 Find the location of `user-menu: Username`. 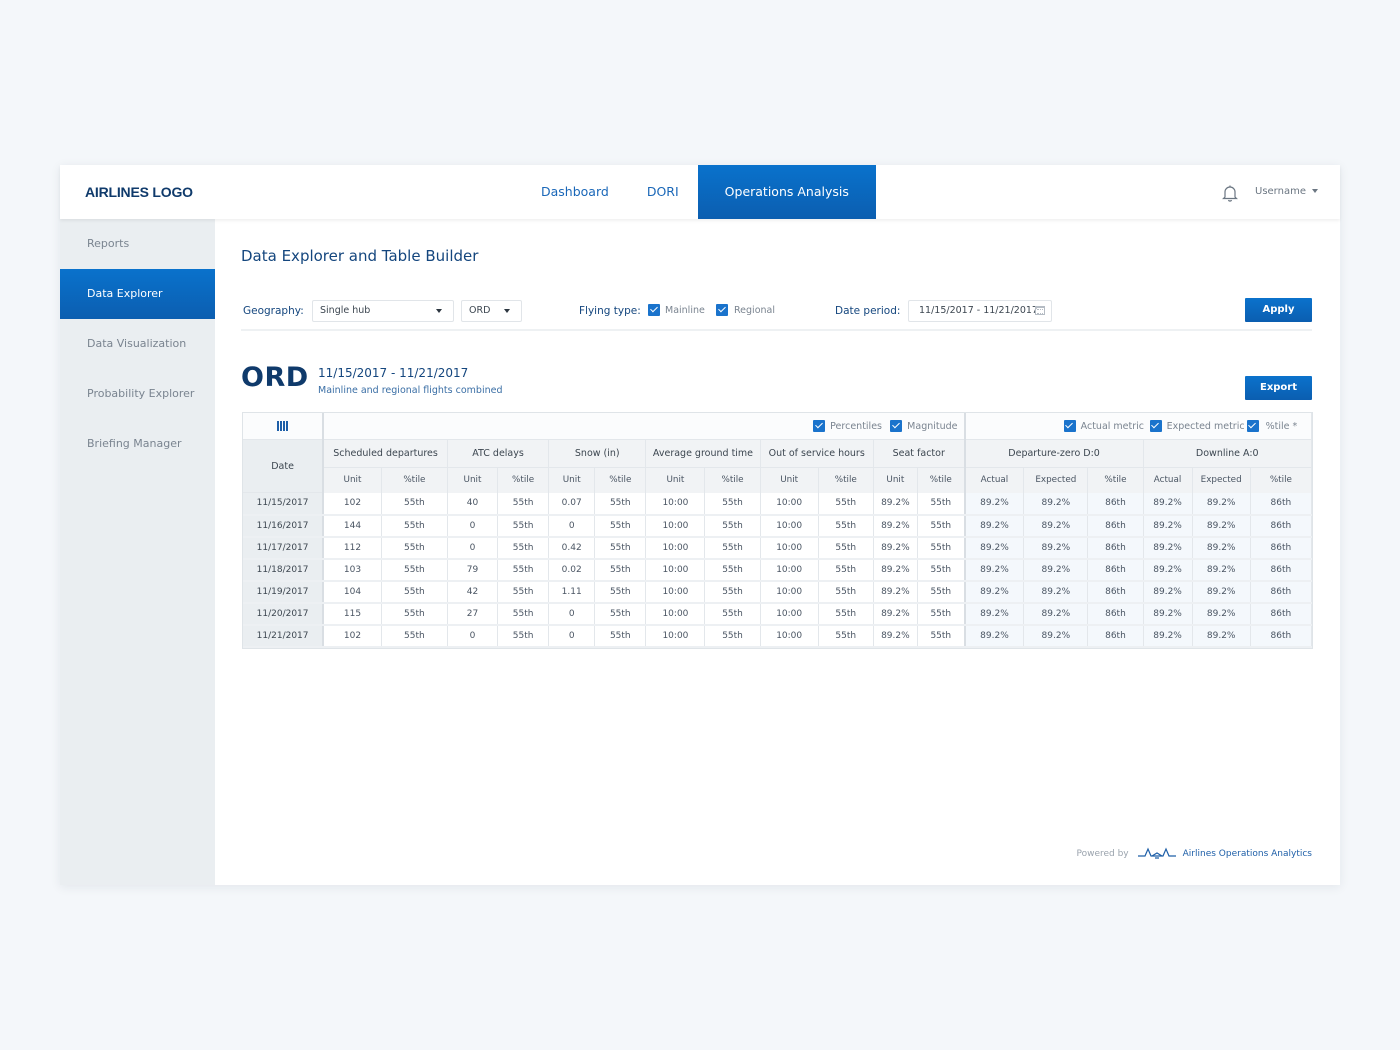

user-menu: Username is located at coordinates (1286, 191).